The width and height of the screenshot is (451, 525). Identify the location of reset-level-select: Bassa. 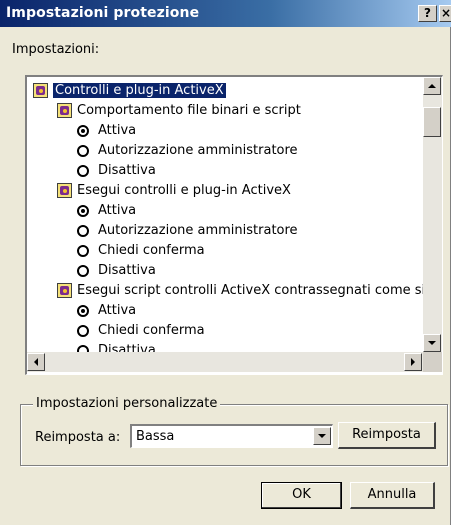
(231, 436).